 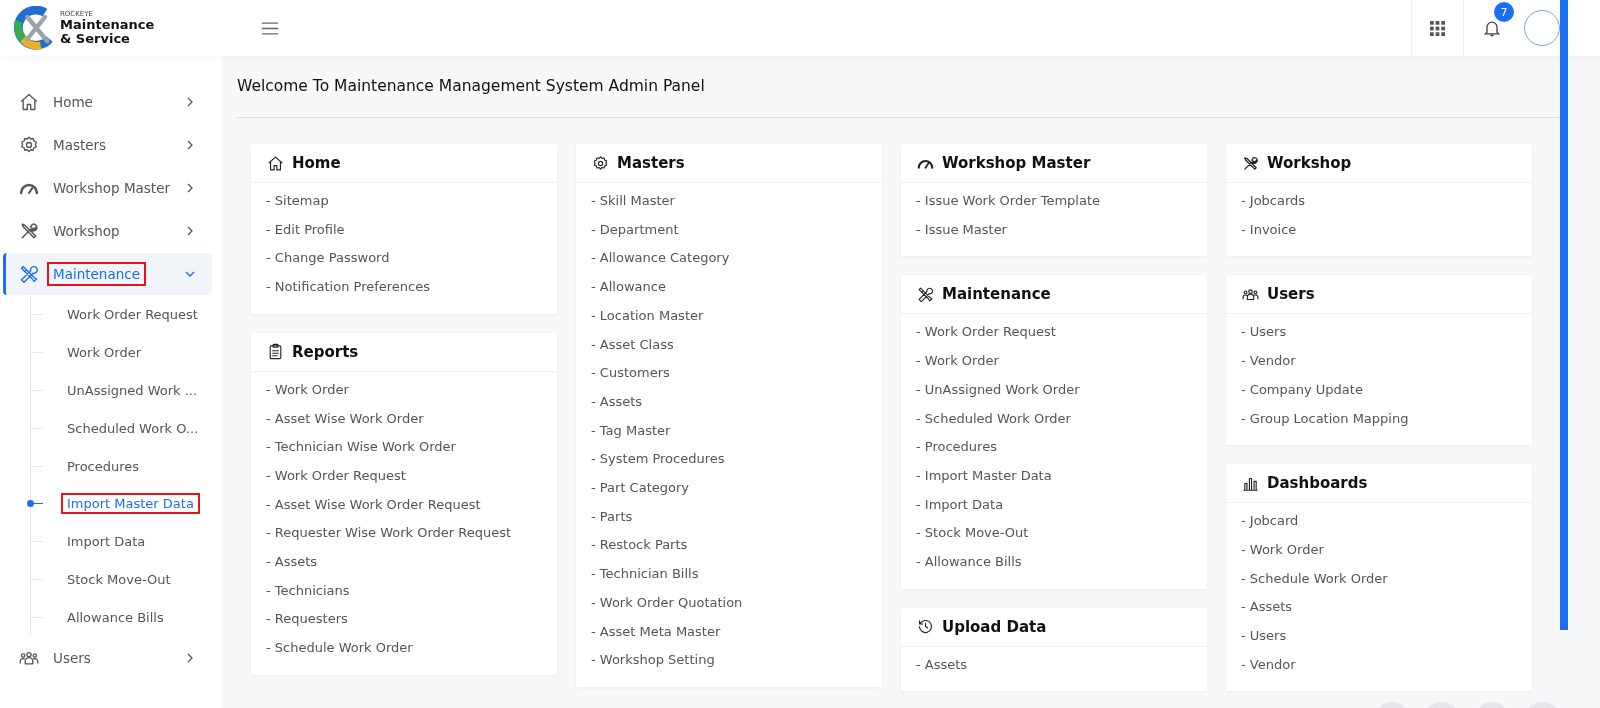 What do you see at coordinates (345, 419) in the screenshot?
I see `menu-link: - Asset Wise Work Order` at bounding box center [345, 419].